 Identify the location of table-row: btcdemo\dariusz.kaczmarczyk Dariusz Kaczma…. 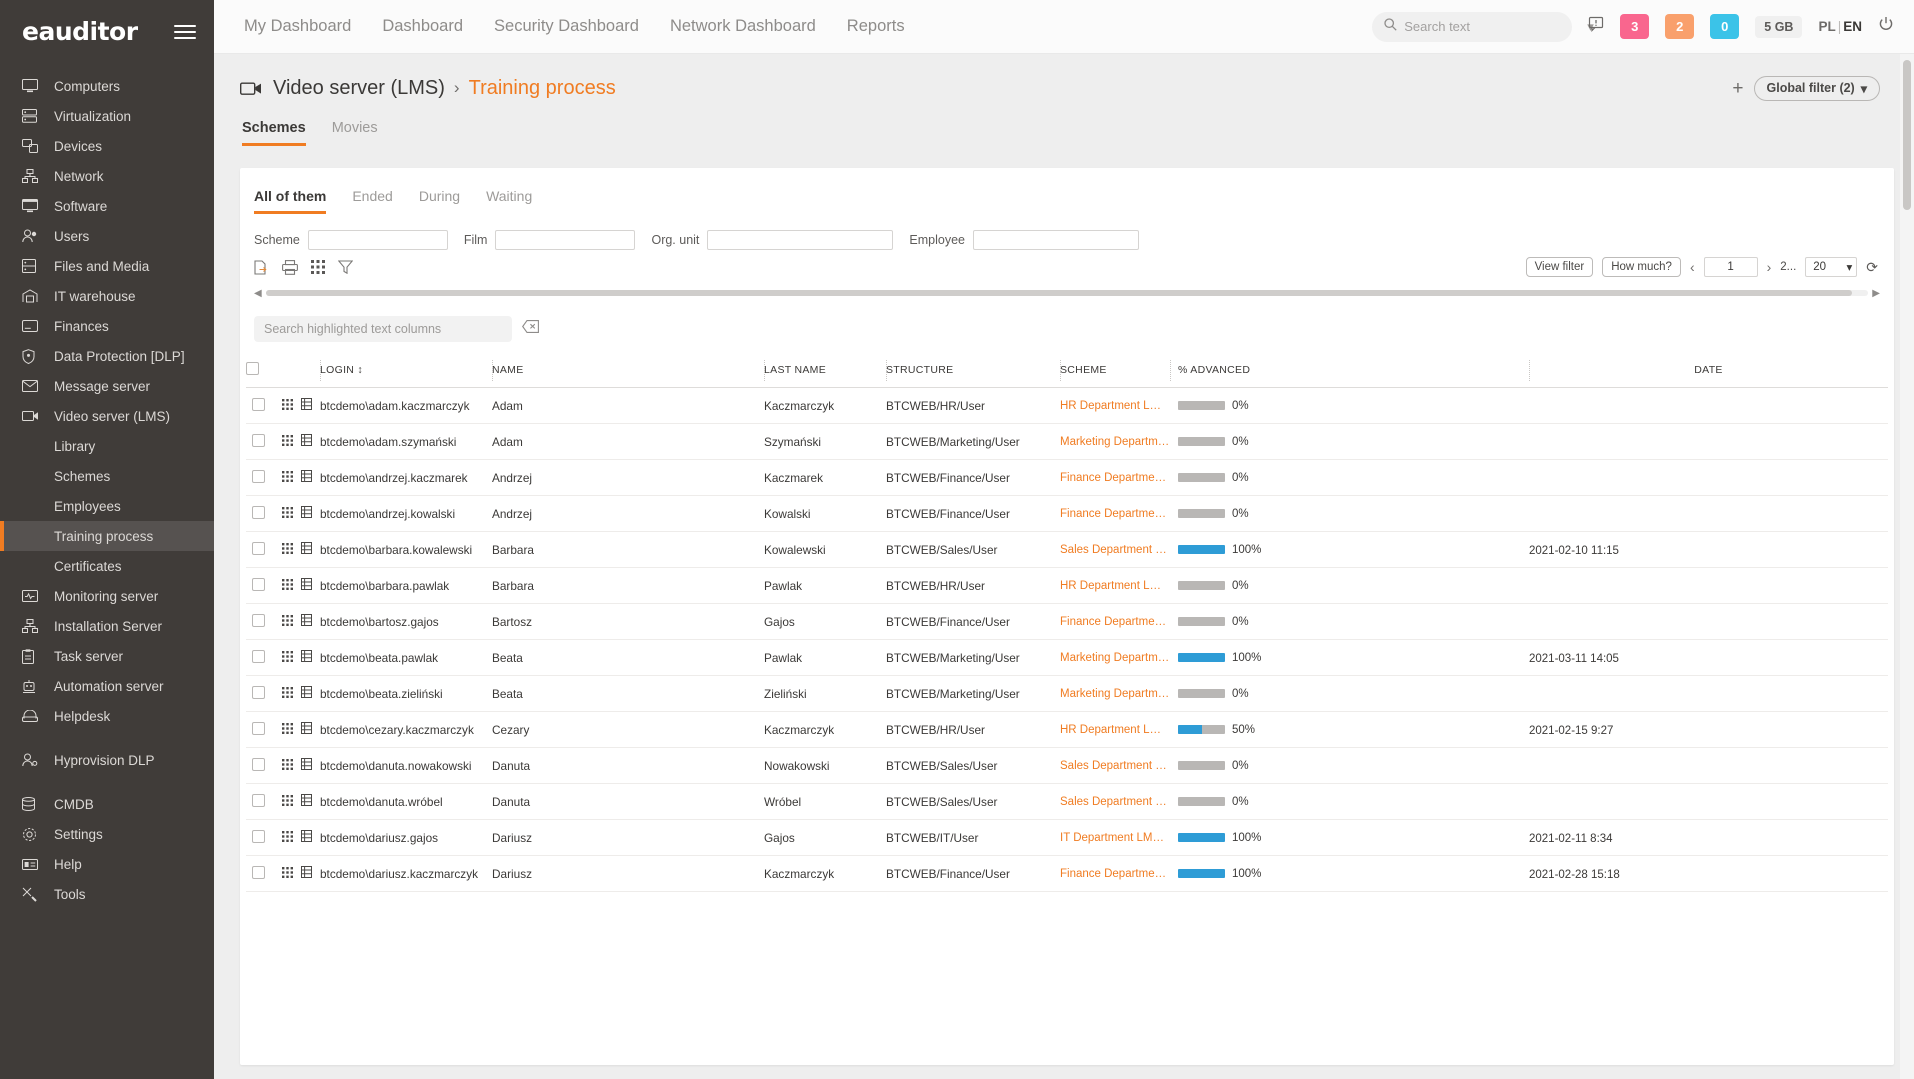
(1067, 873).